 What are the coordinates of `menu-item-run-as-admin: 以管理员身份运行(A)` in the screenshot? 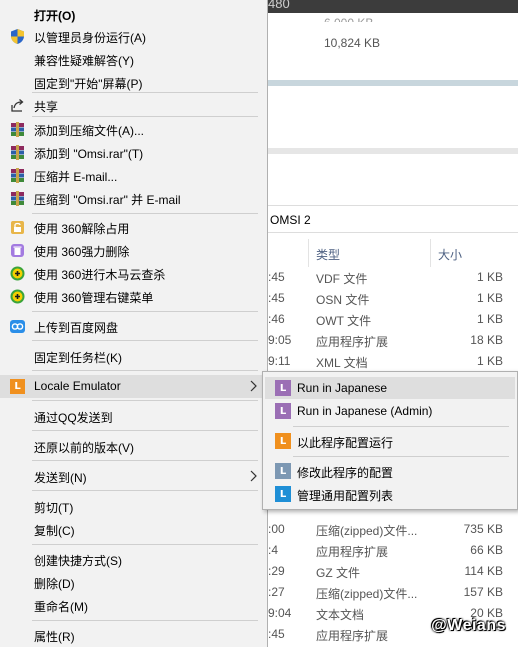 It's located at (133, 36).